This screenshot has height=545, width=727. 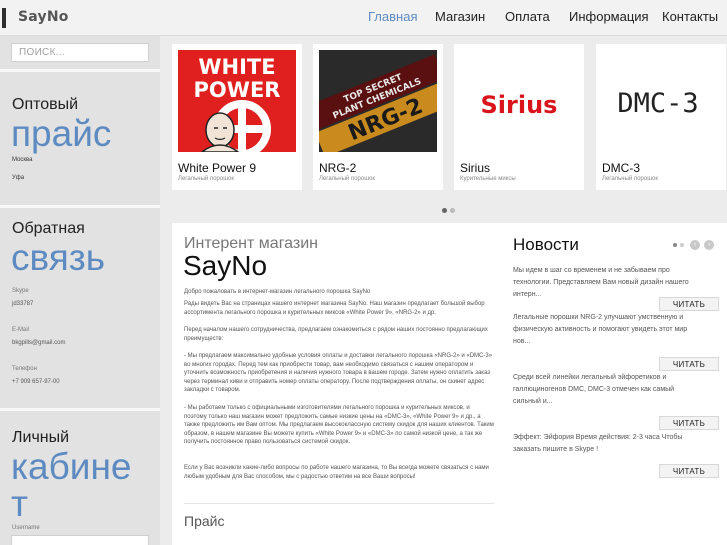 I want to click on product-image: WHITE POWER, so click(x=237, y=101).